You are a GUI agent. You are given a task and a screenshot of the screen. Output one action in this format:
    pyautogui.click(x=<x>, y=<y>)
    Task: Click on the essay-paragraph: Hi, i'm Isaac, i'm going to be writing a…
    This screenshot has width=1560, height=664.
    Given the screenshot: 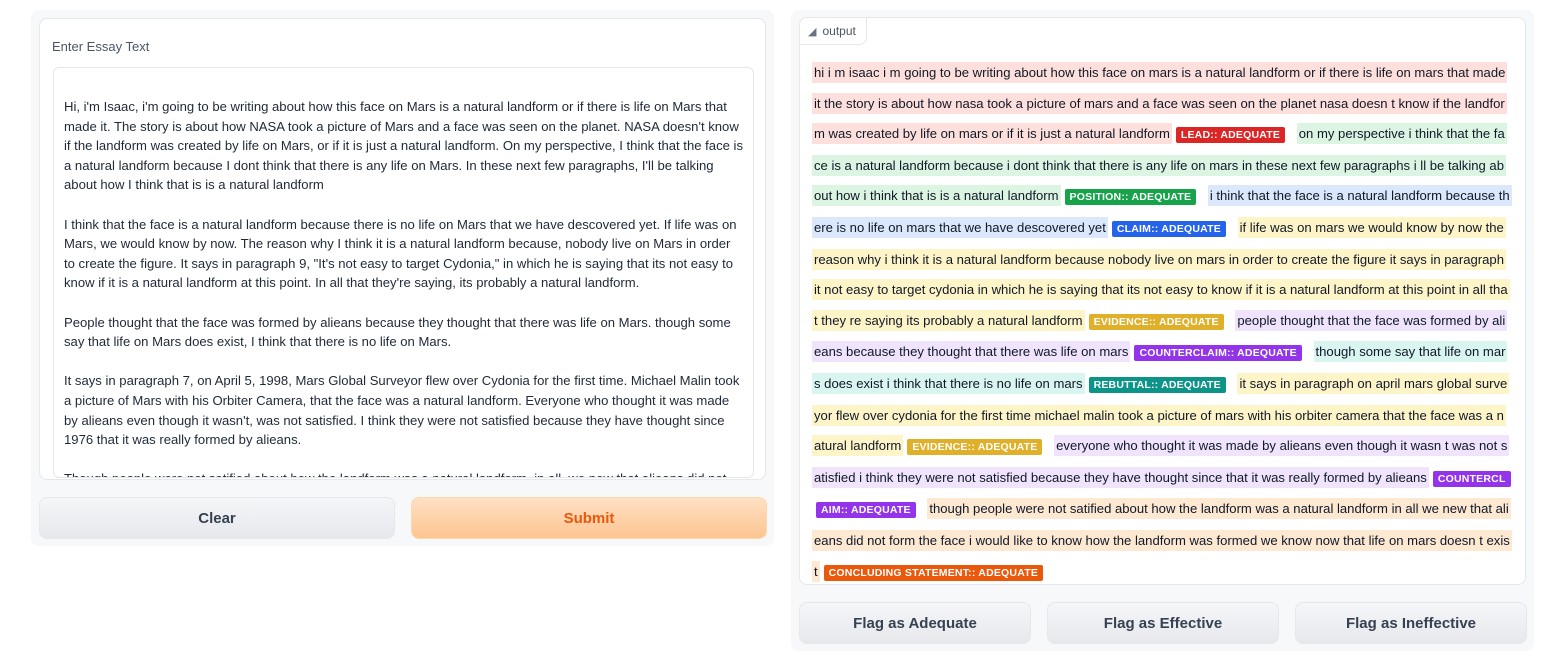 What is the action you would take?
    pyautogui.click(x=403, y=146)
    